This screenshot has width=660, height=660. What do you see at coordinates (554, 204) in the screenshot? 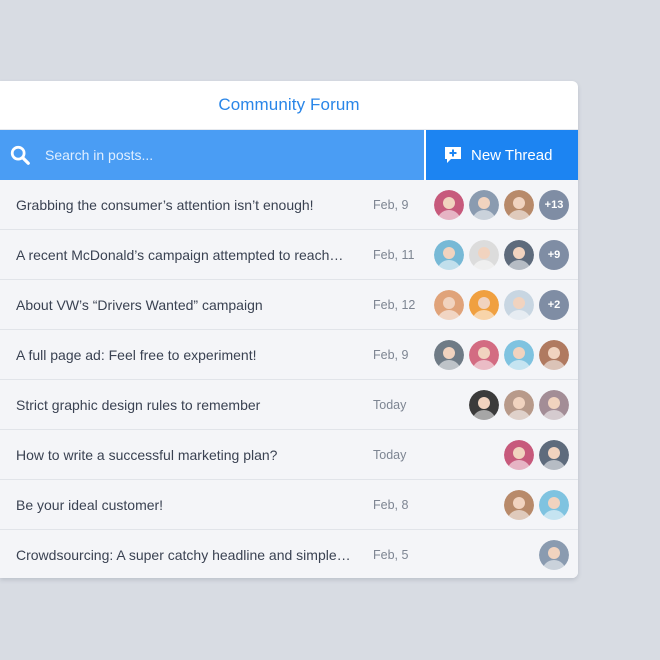
I see `more-participants-badge: +13` at bounding box center [554, 204].